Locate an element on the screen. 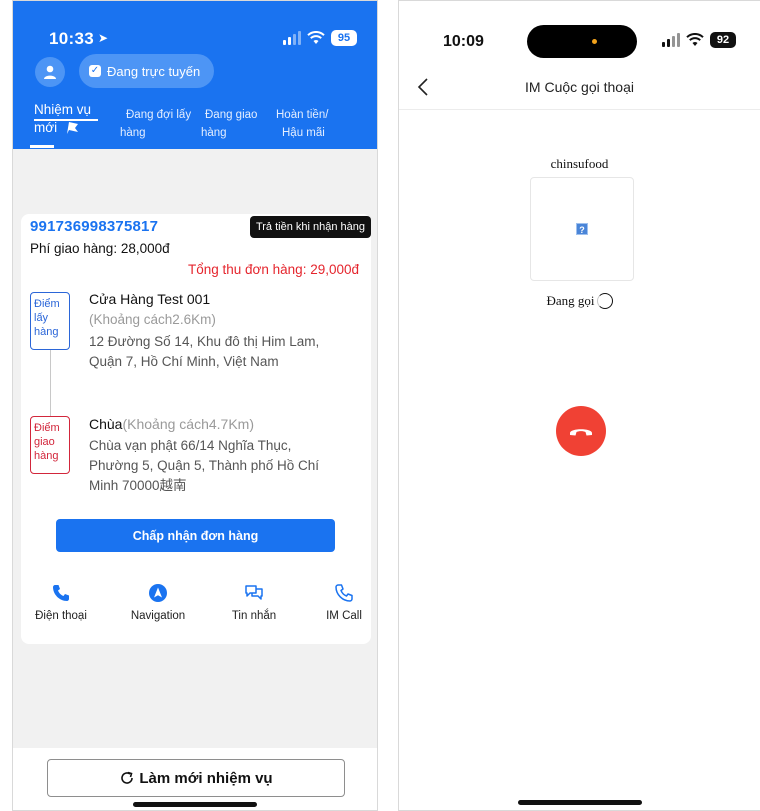 The height and width of the screenshot is (811, 760). im-call-action: IM Call is located at coordinates (340, 602).